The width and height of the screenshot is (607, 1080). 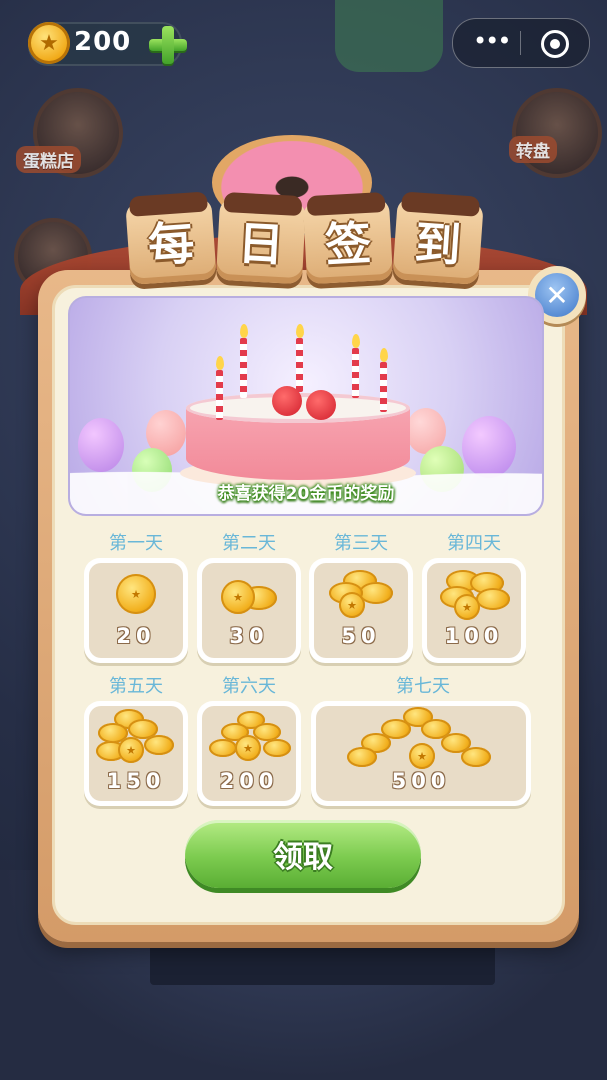 What do you see at coordinates (249, 781) in the screenshot?
I see `day-6-amount: 200` at bounding box center [249, 781].